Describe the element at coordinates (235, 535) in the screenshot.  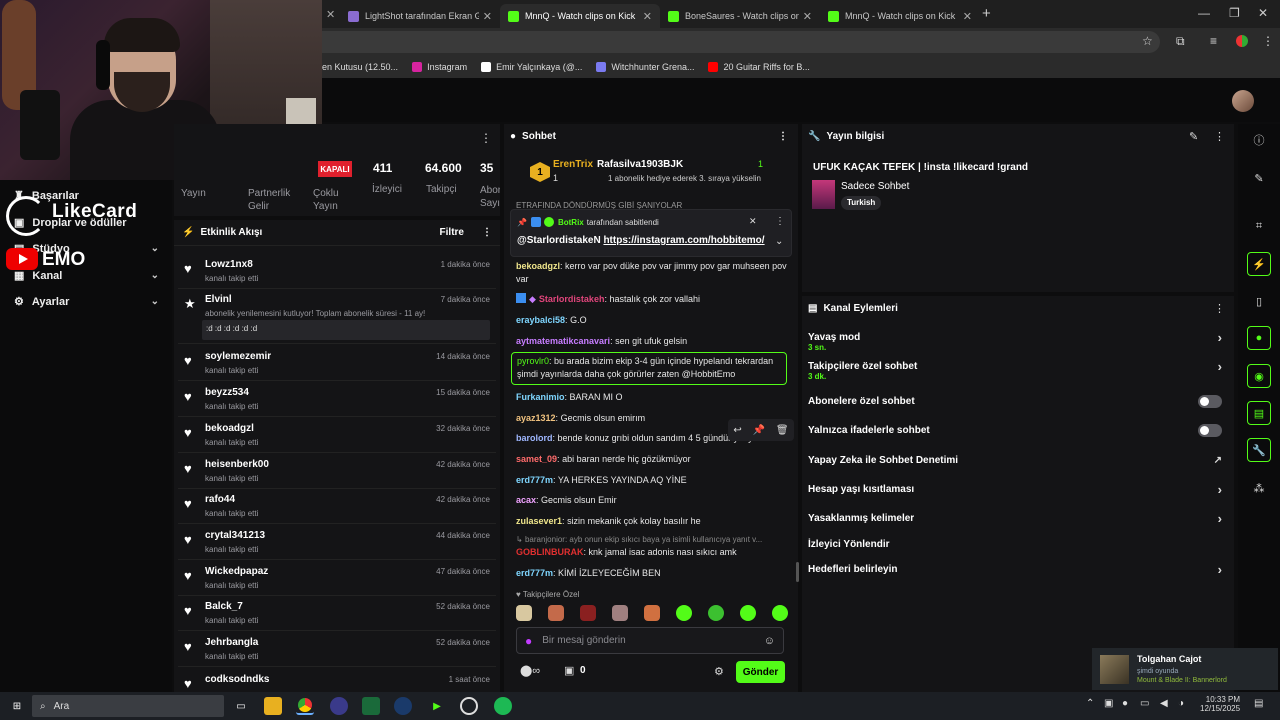
I see `event-username: crytal341213` at that location.